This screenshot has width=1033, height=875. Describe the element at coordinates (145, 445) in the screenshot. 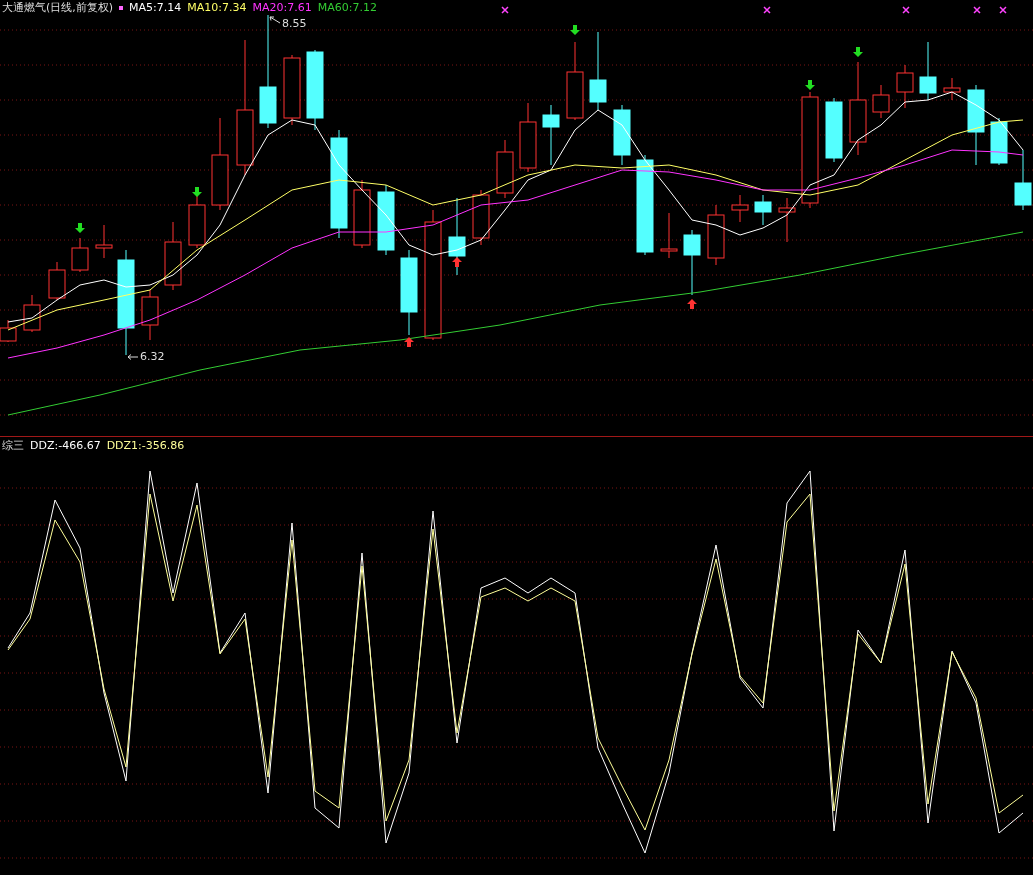

I see `indicator-value: DDZ1:-356.86` at that location.